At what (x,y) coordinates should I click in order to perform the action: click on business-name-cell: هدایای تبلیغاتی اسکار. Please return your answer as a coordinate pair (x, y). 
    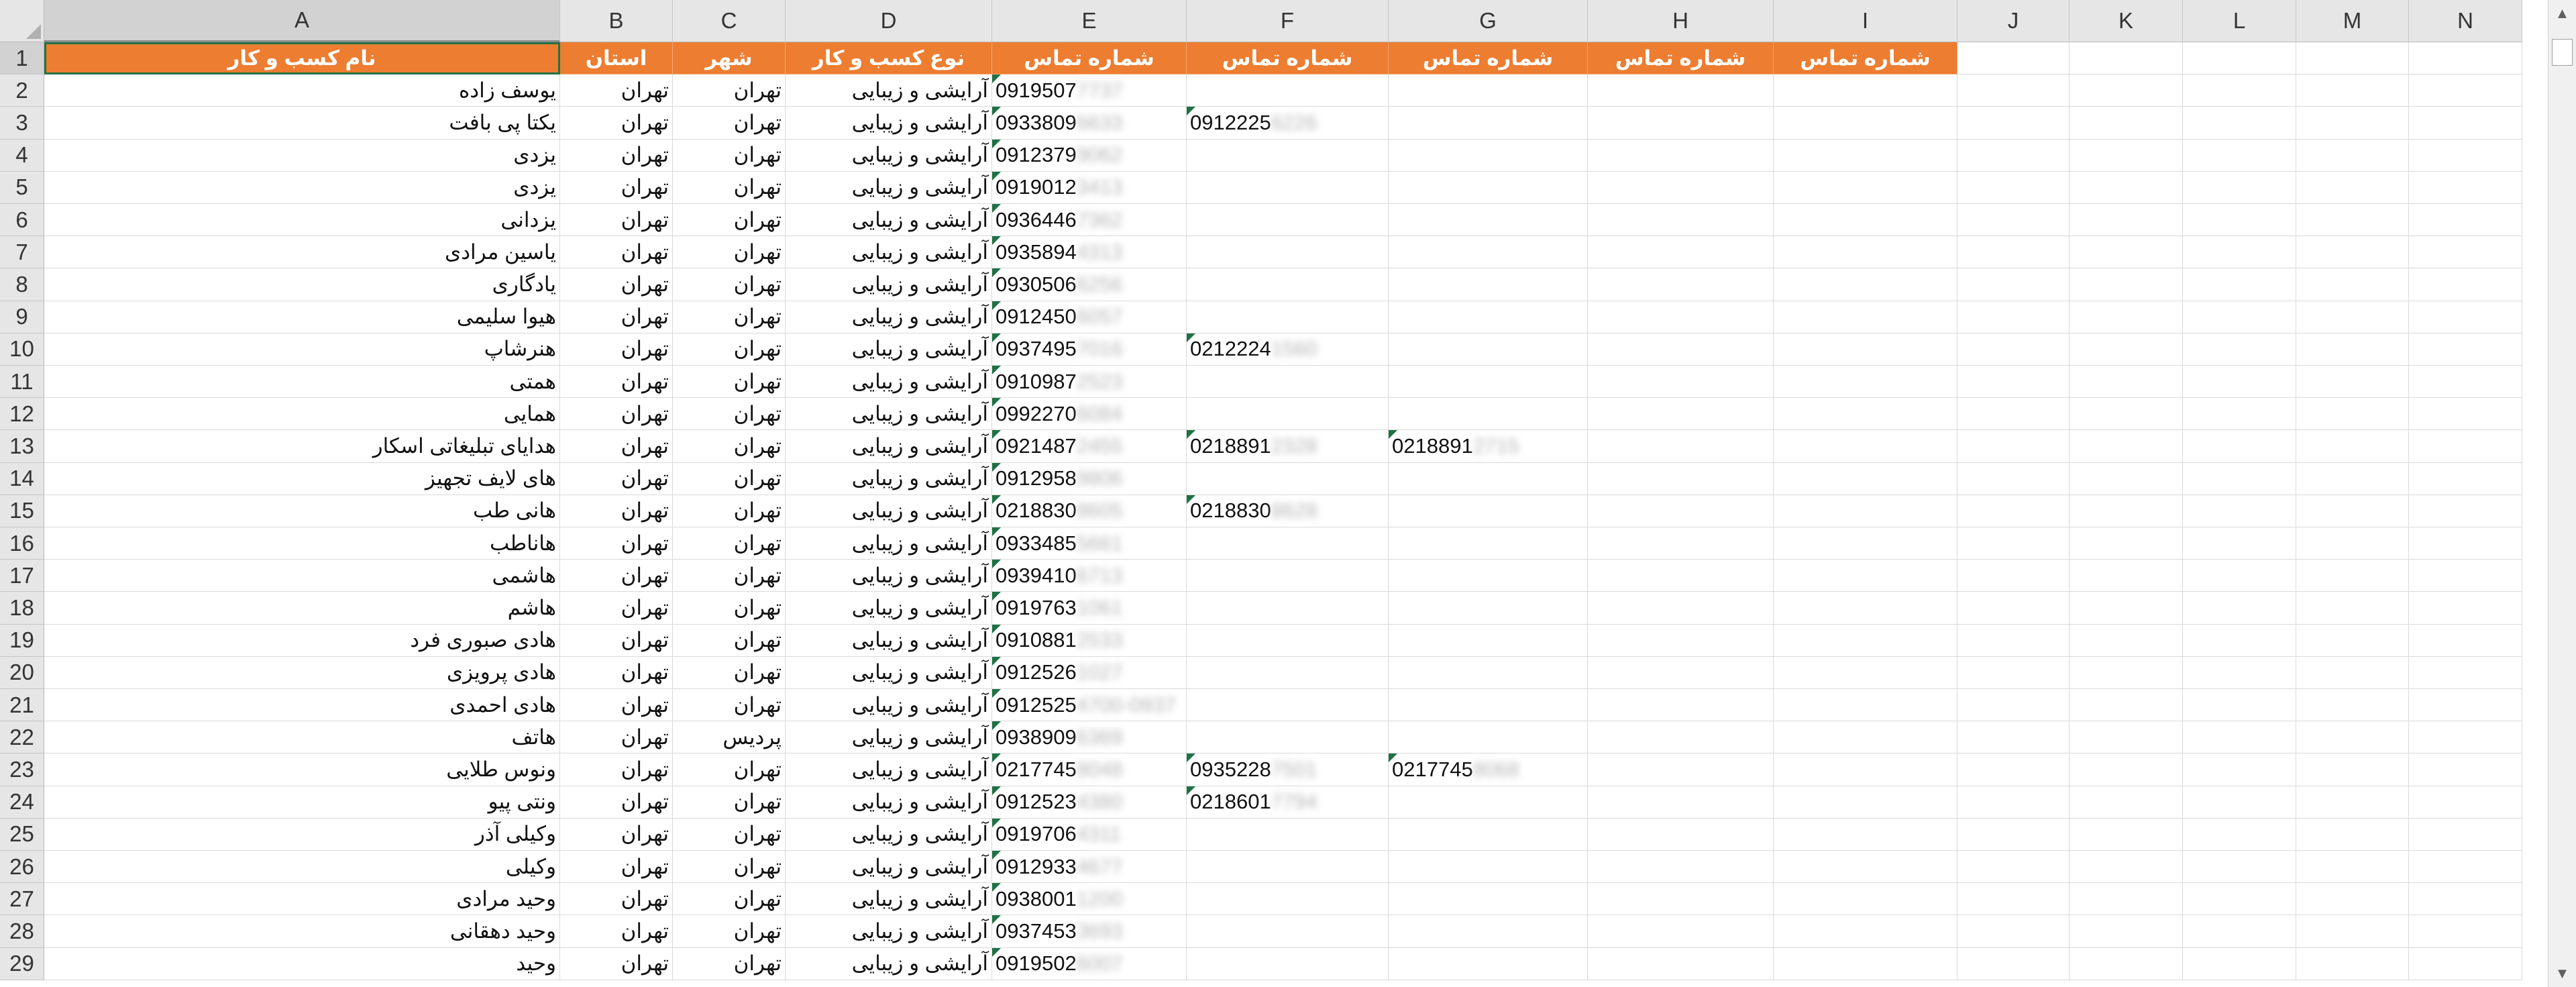
    Looking at the image, I should click on (302, 446).